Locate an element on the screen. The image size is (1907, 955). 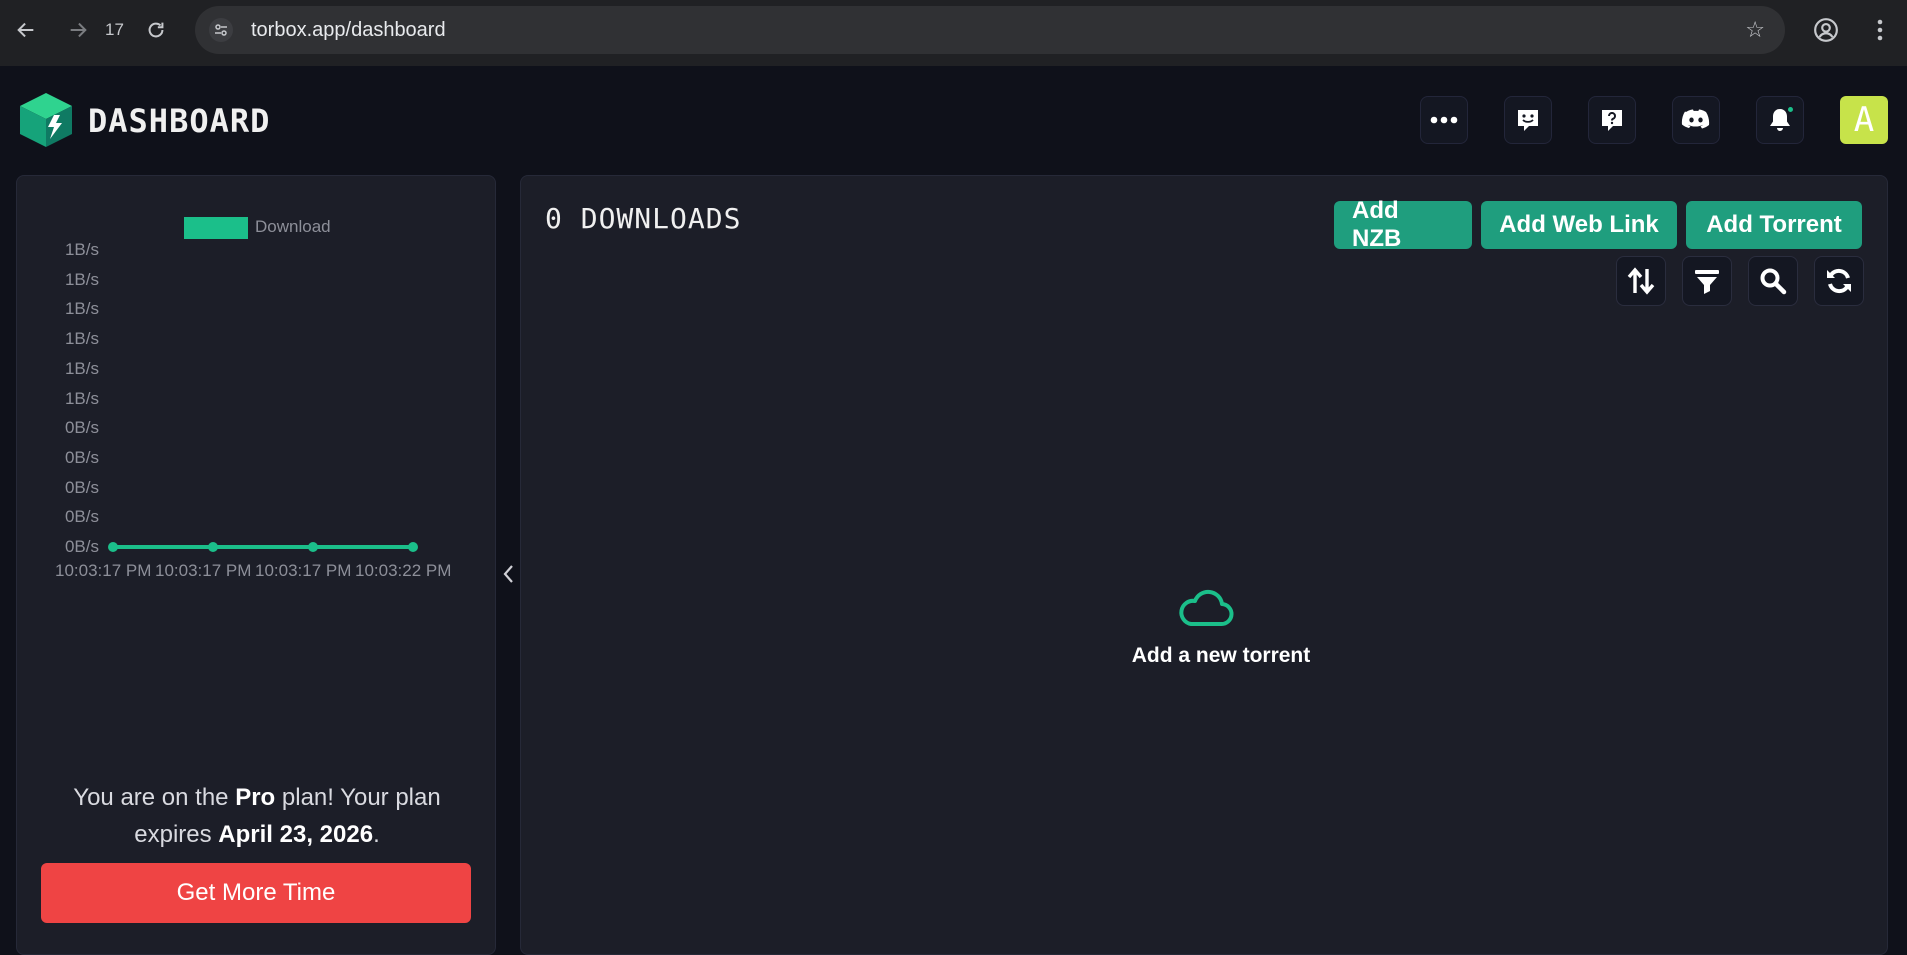
avatar: A is located at coordinates (1864, 120).